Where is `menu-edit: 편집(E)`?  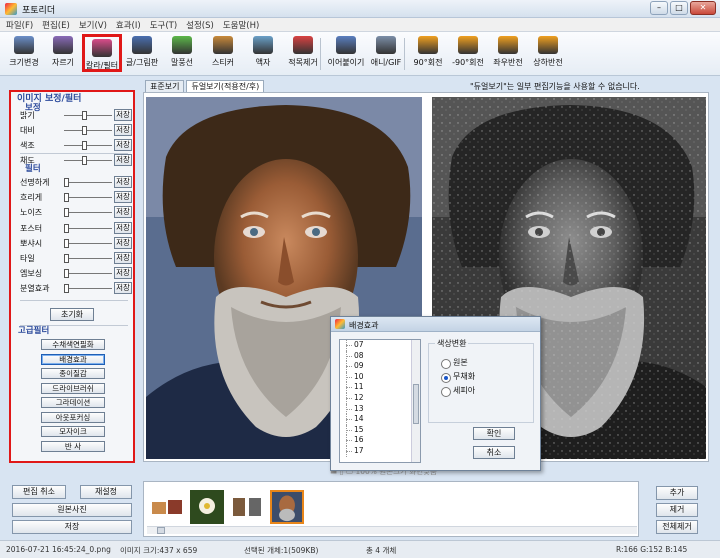
menu-edit: 편집(E) is located at coordinates (56, 25).